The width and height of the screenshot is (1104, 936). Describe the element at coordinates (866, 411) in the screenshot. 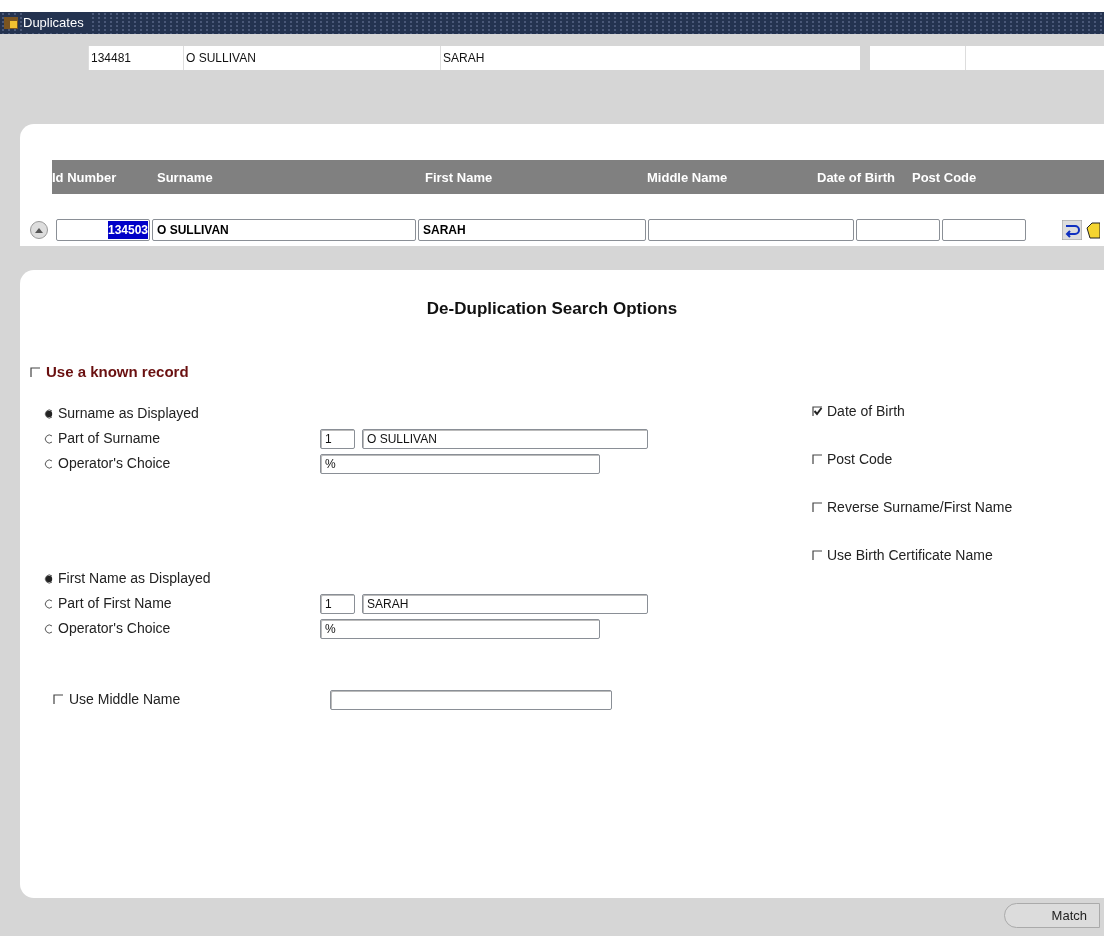

I see `criteria-label: Date of Birth` at that location.